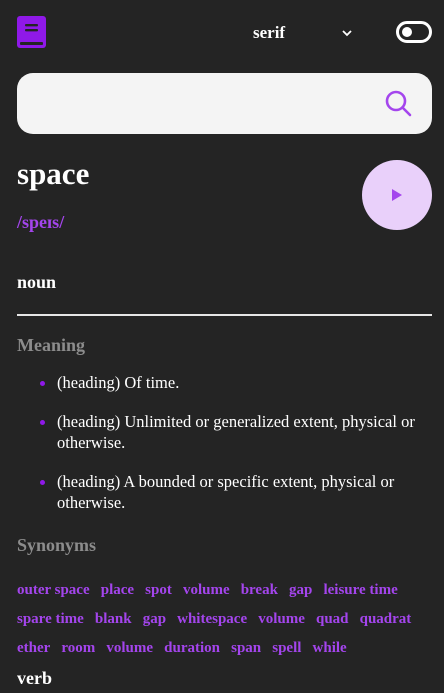 The width and height of the screenshot is (444, 693). I want to click on synonym-link: span, so click(246, 648).